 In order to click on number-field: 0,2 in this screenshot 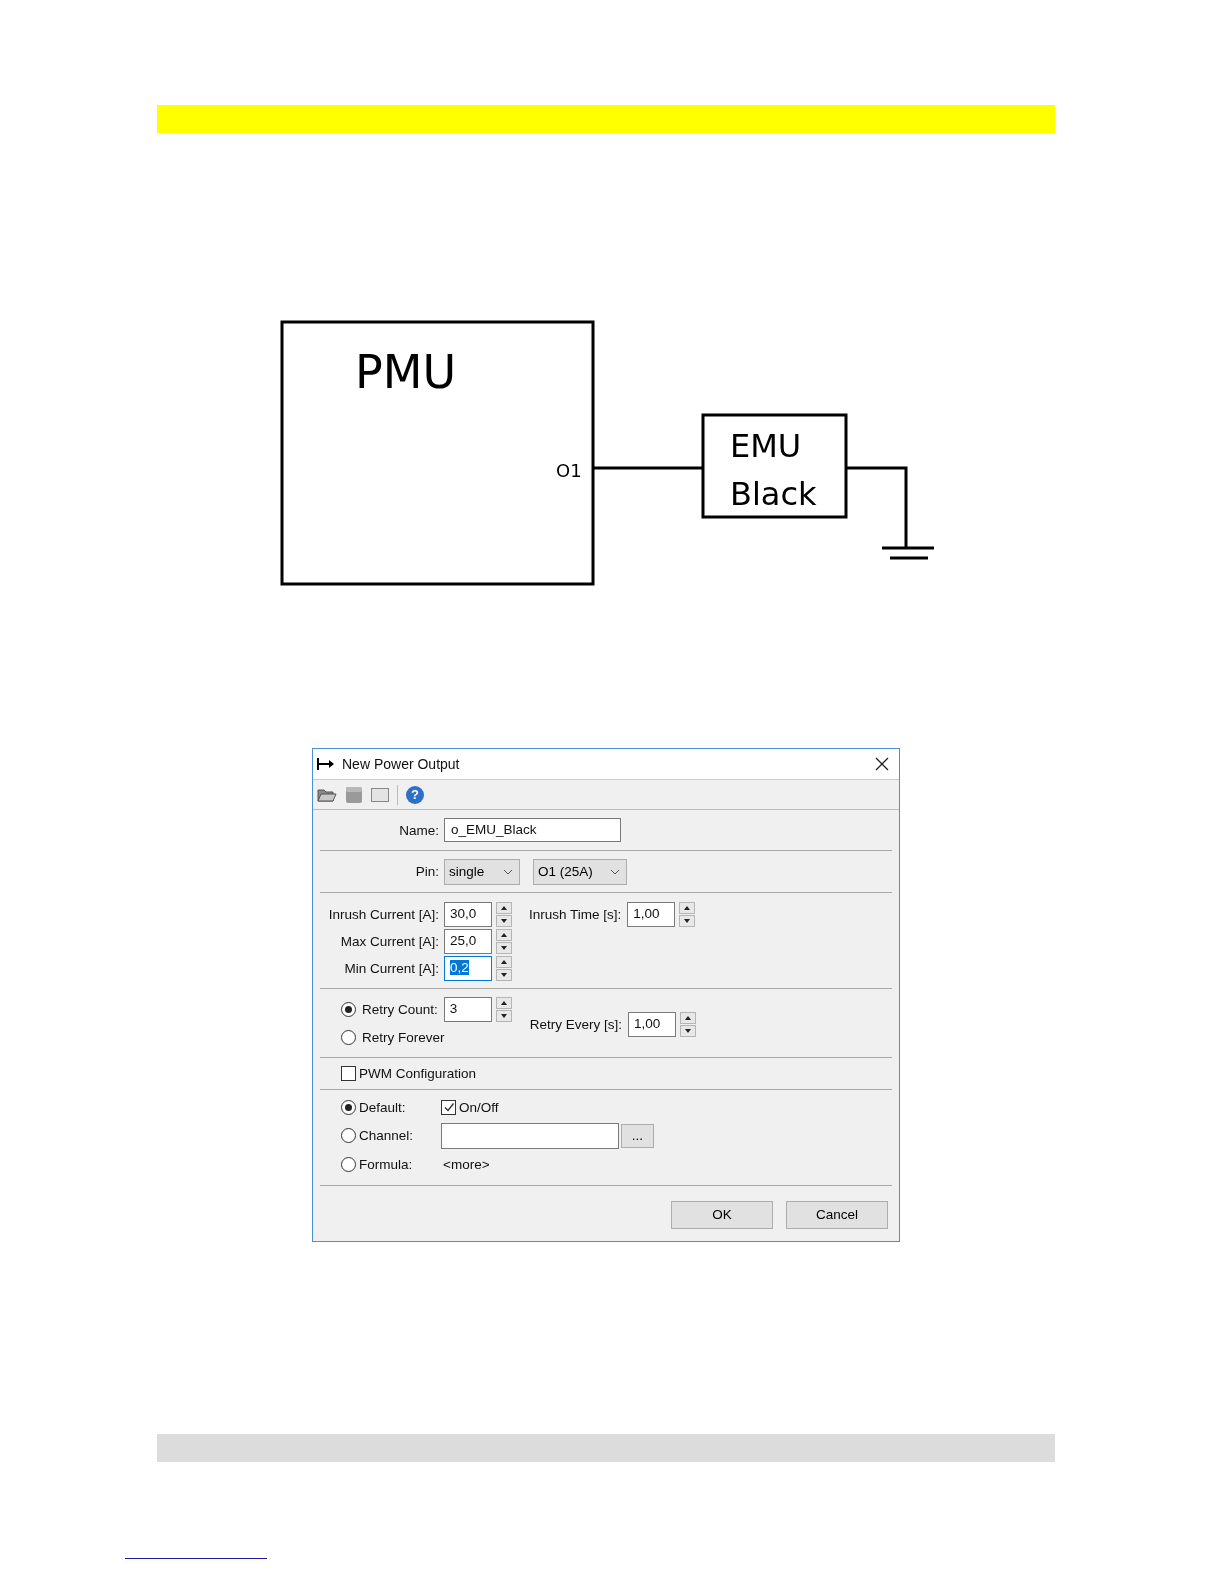, I will do `click(468, 968)`.